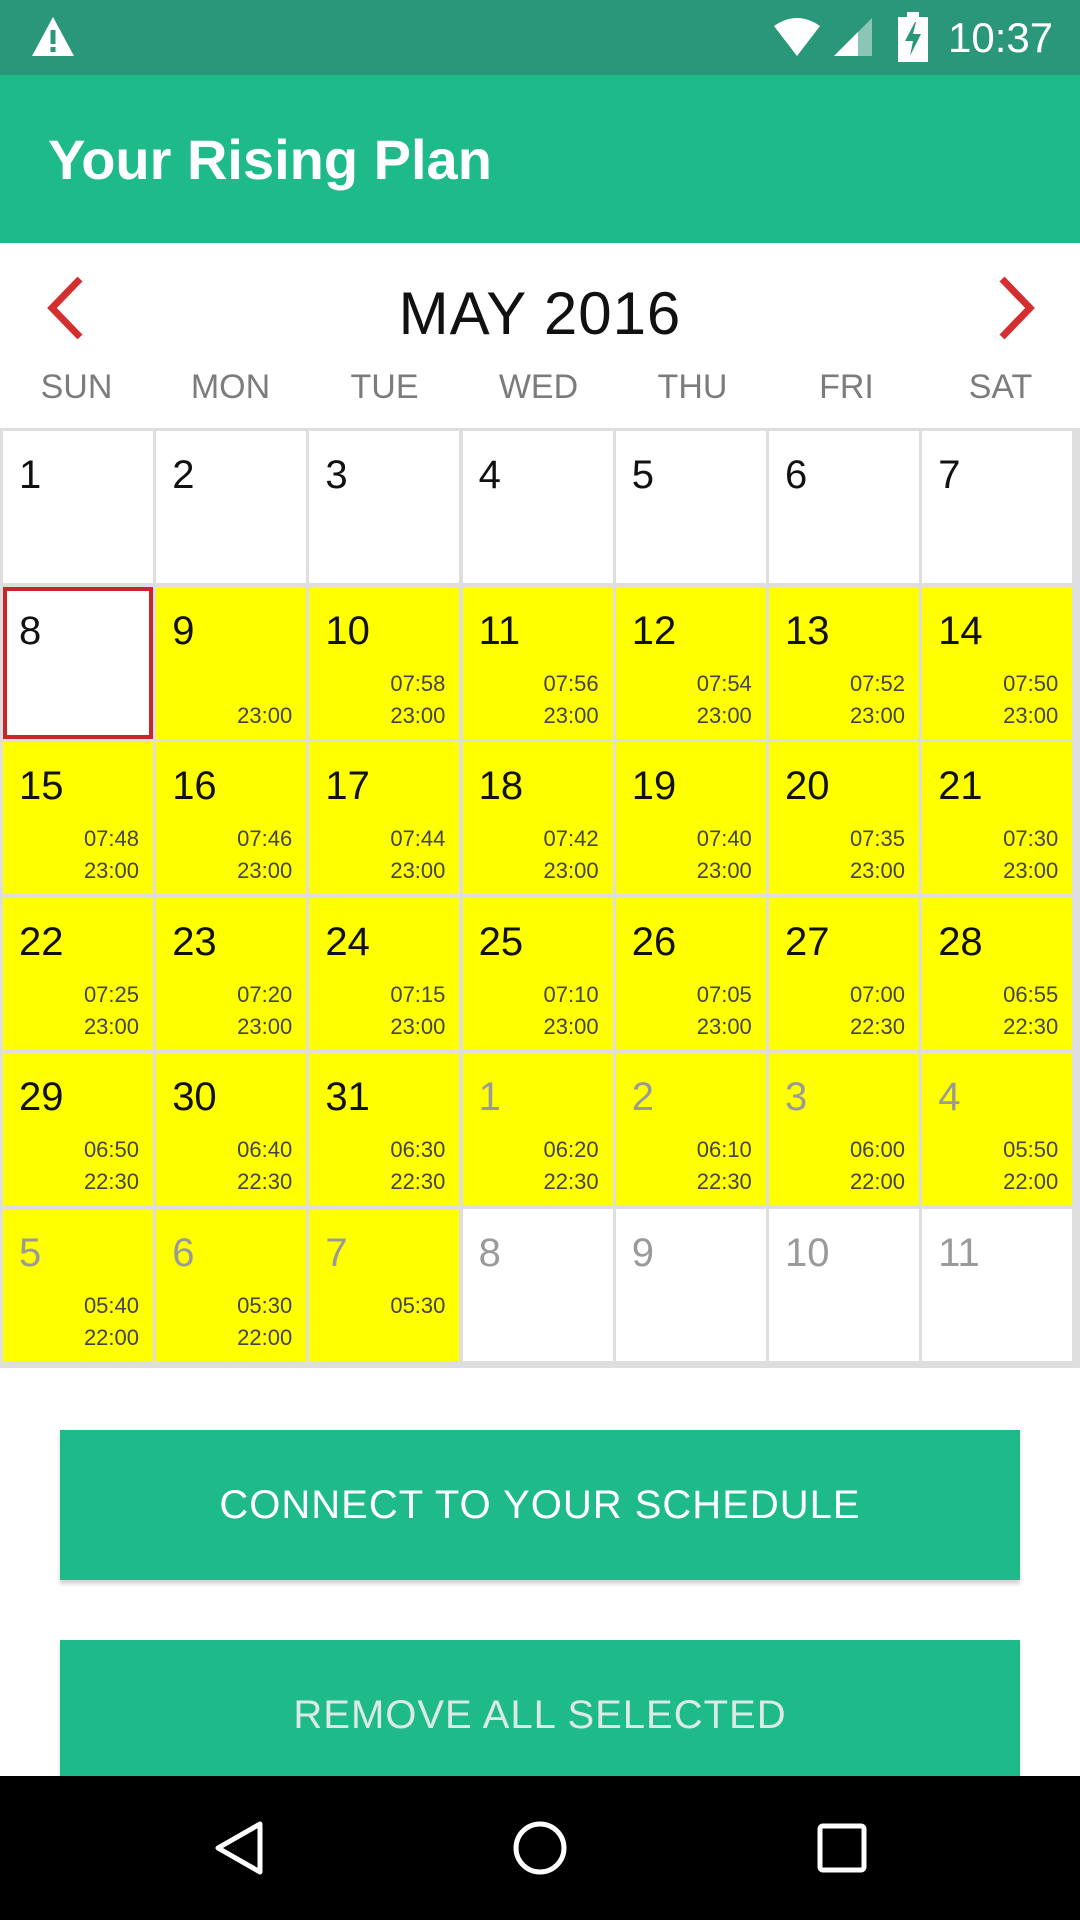 The height and width of the screenshot is (1920, 1080). What do you see at coordinates (844, 1129) in the screenshot?
I see `calendar-day-cell: 3 06:00 22:00` at bounding box center [844, 1129].